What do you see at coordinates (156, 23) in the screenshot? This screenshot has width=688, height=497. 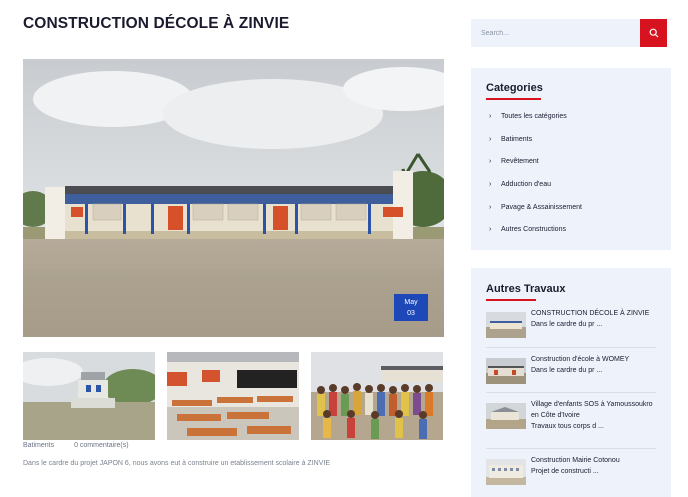 I see `post-title: CONSTRUCTION DÉCOLE À ZINVIE` at bounding box center [156, 23].